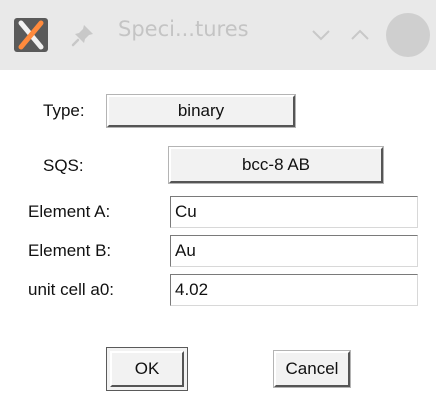 This screenshot has width=436, height=401. Describe the element at coordinates (70, 250) in the screenshot. I see `element-b-label: Element B:` at that location.